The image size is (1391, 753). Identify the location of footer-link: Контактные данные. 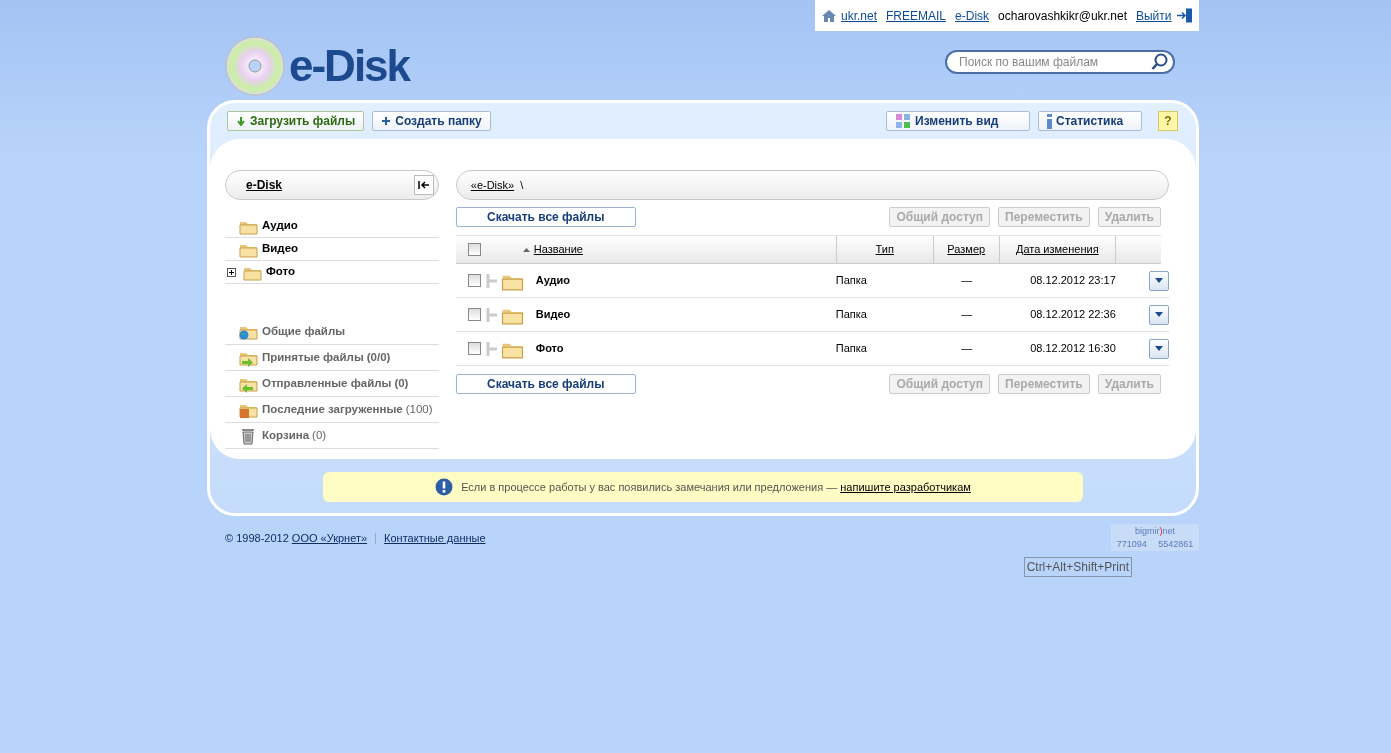
(435, 538).